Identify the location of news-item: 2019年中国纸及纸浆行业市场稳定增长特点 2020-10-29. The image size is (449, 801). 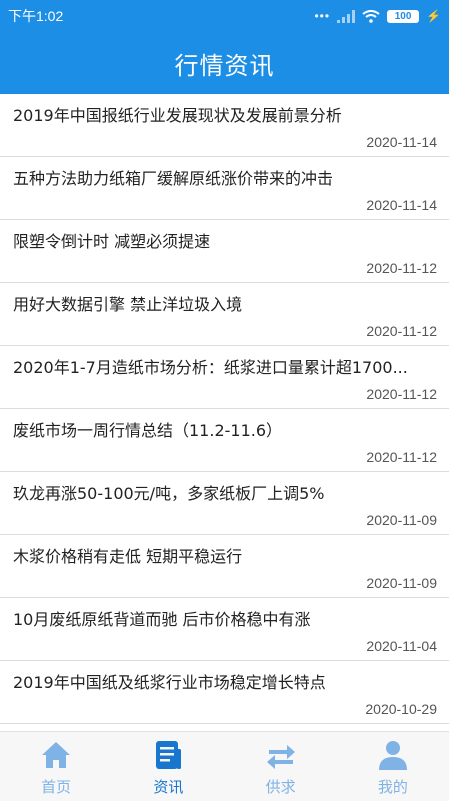
(224, 692).